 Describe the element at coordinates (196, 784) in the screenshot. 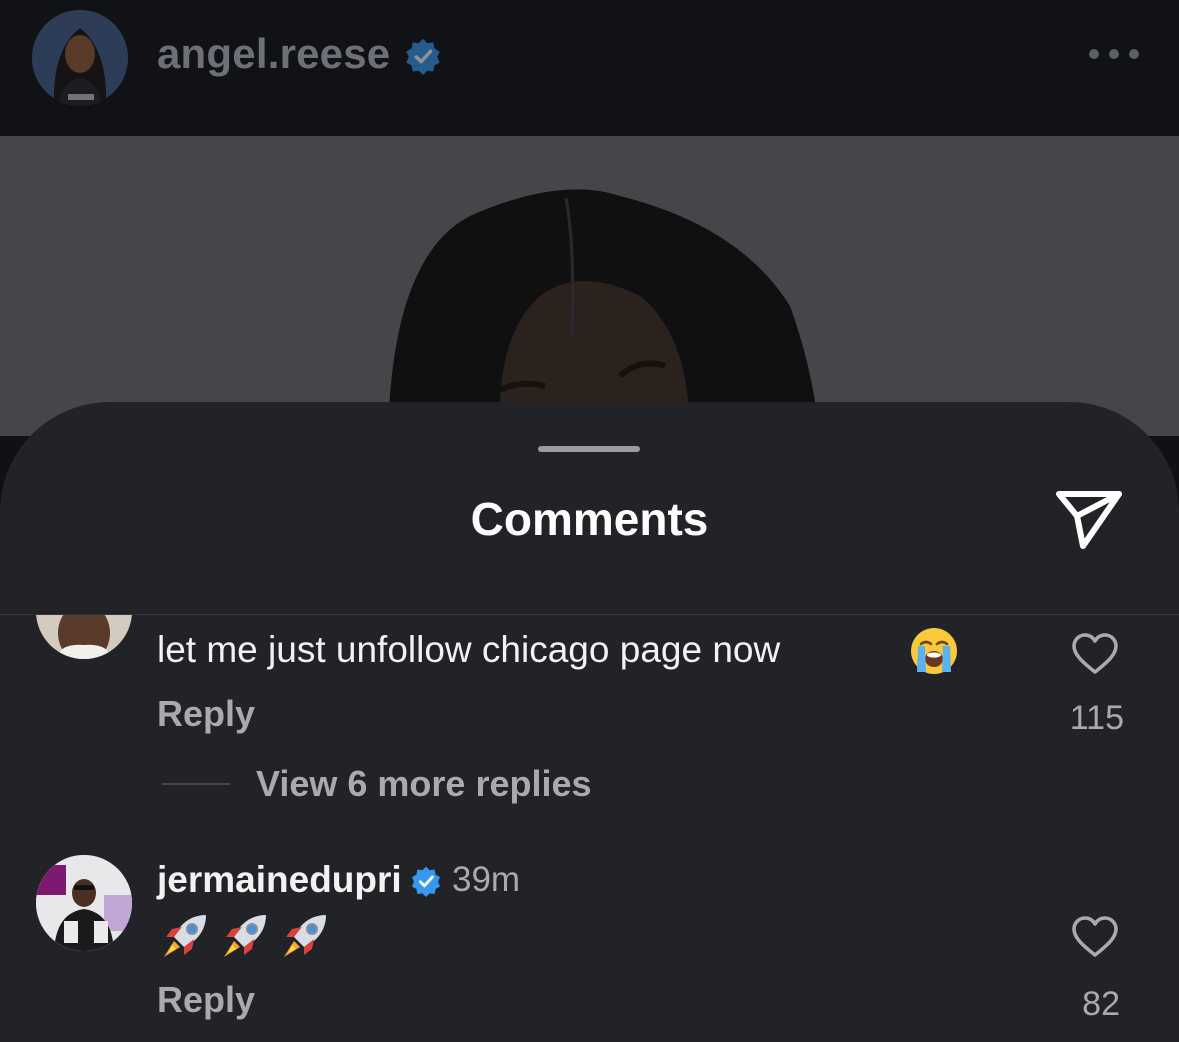

I see `replies-divider-line` at that location.